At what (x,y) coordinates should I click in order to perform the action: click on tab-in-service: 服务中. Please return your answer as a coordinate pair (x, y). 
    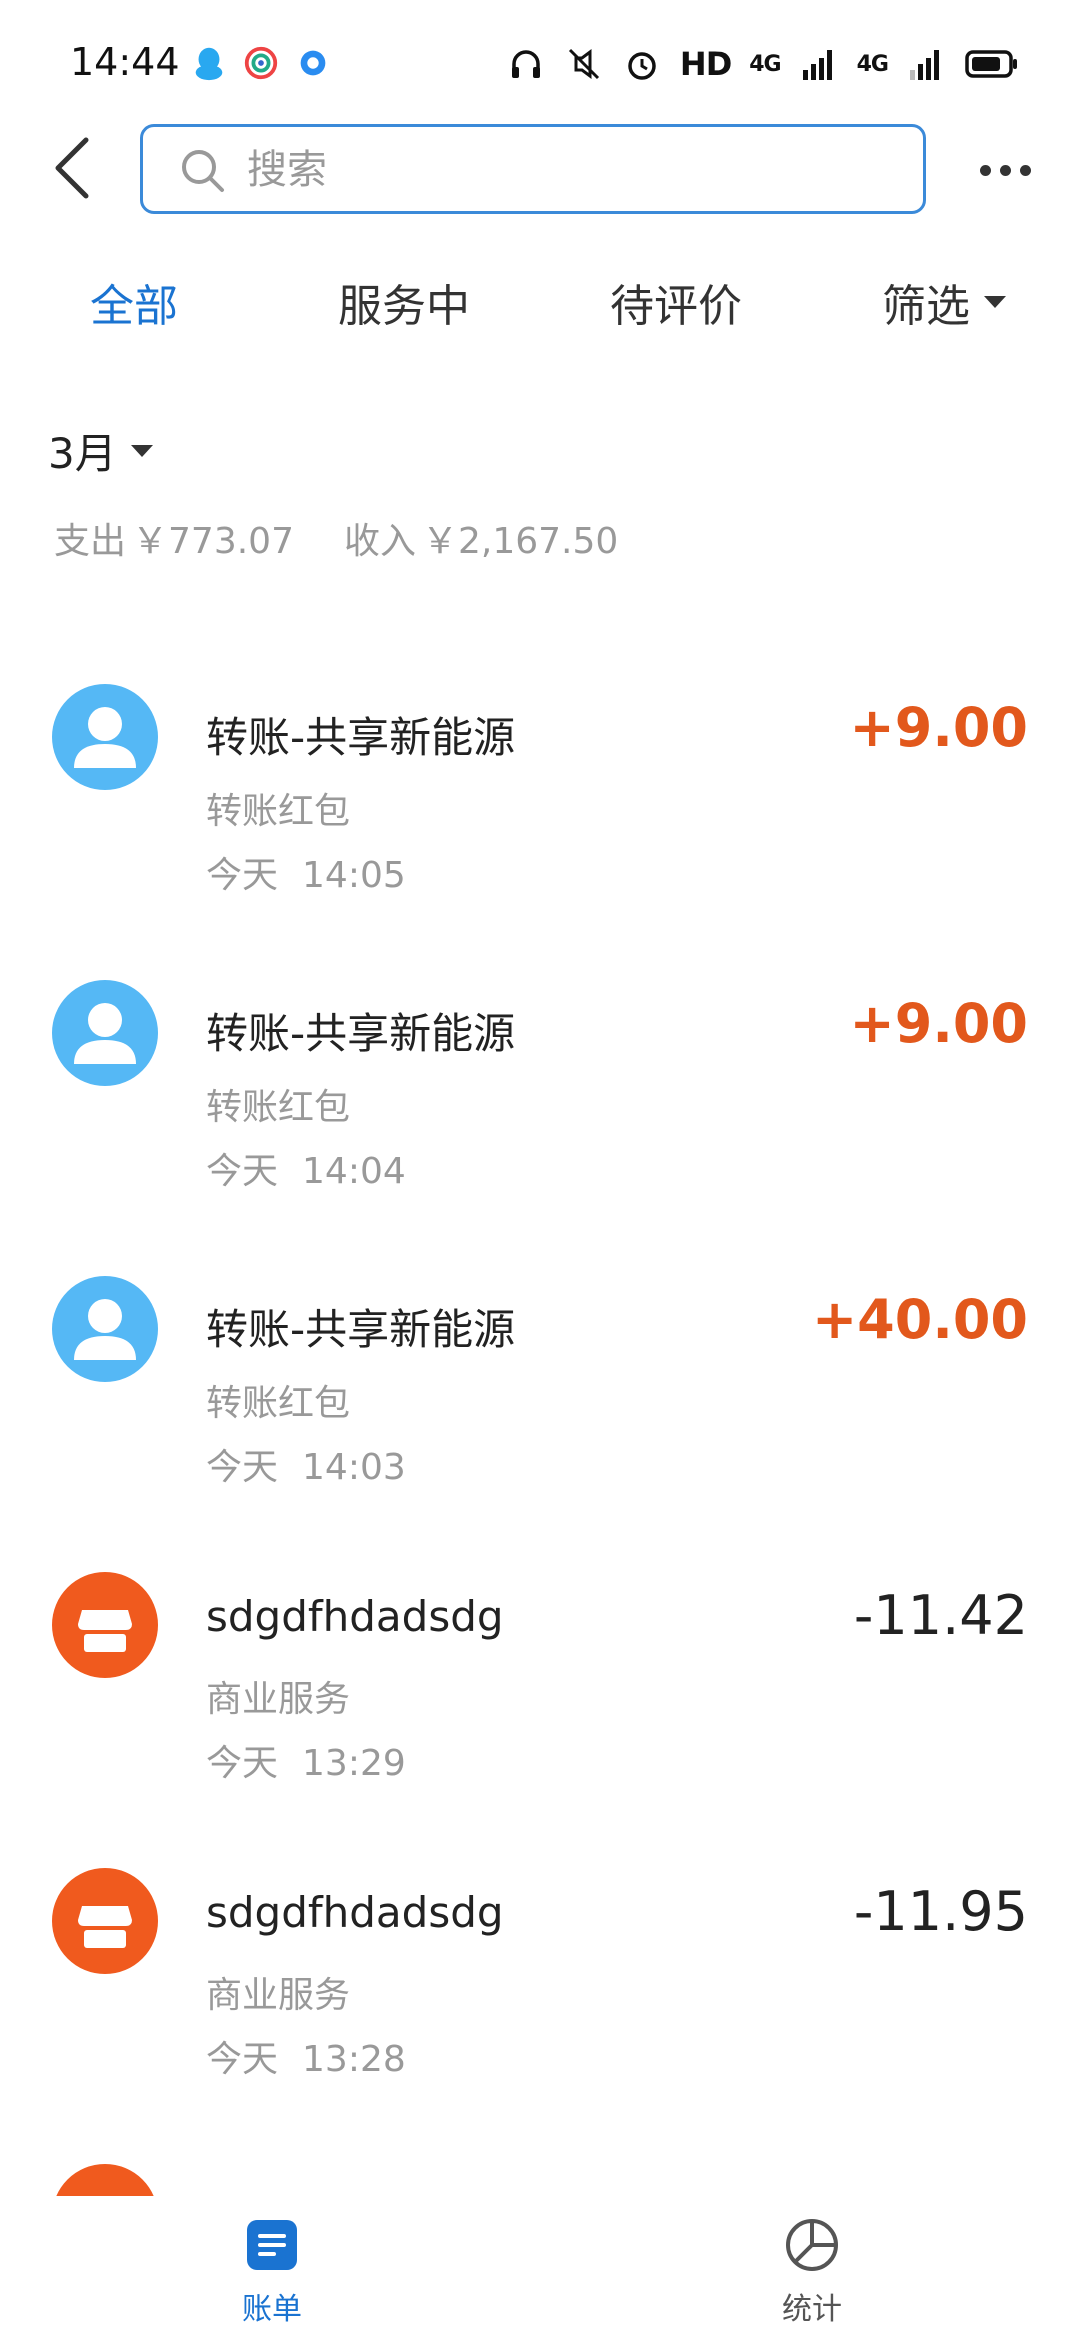
    Looking at the image, I should click on (404, 302).